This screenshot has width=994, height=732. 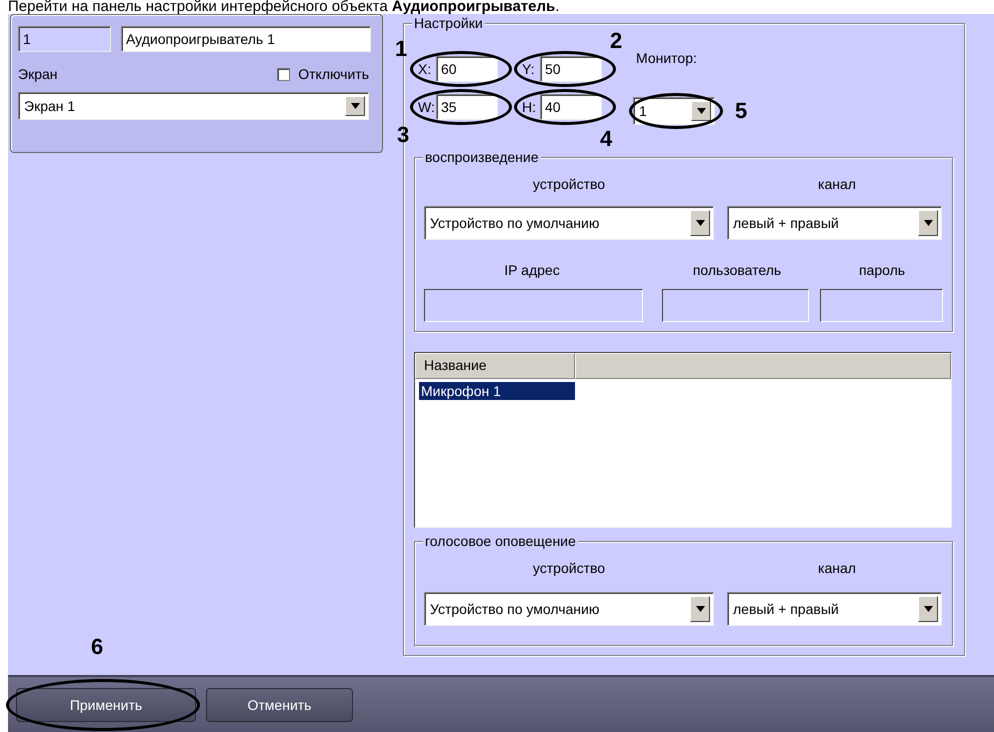 What do you see at coordinates (737, 270) in the screenshot?
I see `user-label: пользователь` at bounding box center [737, 270].